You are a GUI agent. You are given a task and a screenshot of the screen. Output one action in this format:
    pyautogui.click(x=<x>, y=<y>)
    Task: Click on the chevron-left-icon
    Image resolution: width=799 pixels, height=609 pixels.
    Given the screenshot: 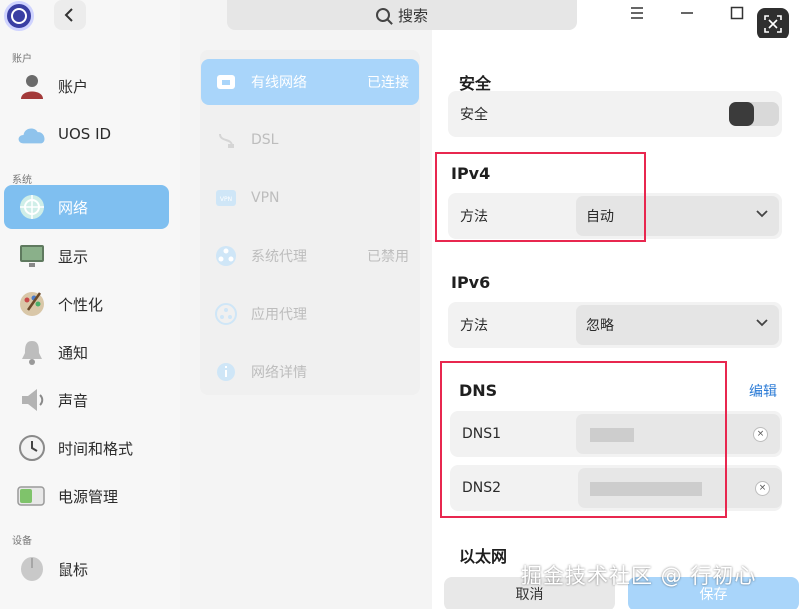 What is the action you would take?
    pyautogui.click(x=68, y=15)
    